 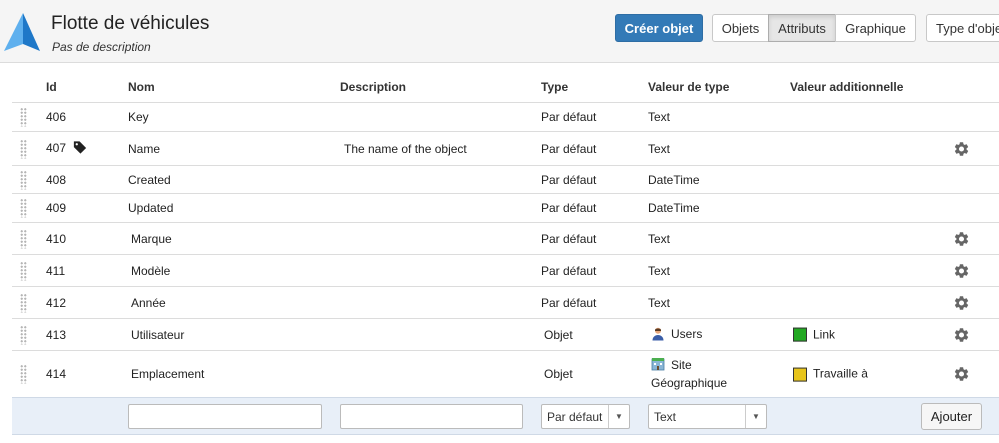 What do you see at coordinates (875, 28) in the screenshot?
I see `tab-graph: Graphique` at bounding box center [875, 28].